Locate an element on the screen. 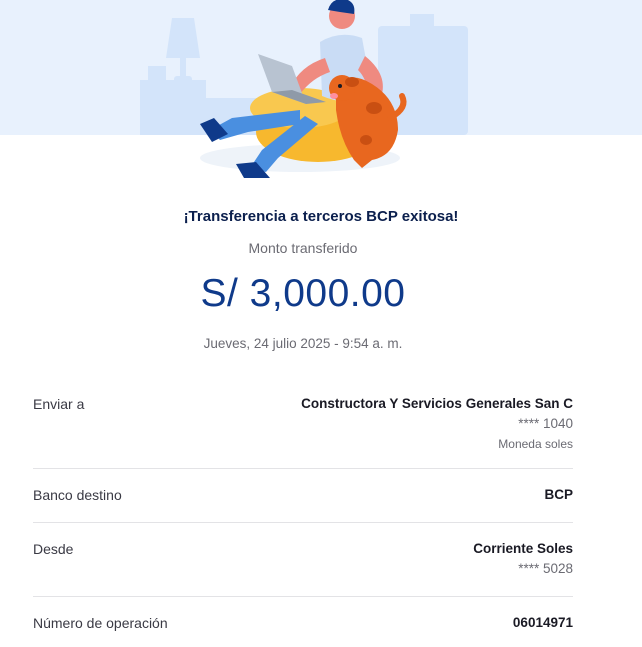 The image size is (642, 647). transfer-amount: S/ 3,000.00 is located at coordinates (303, 293).